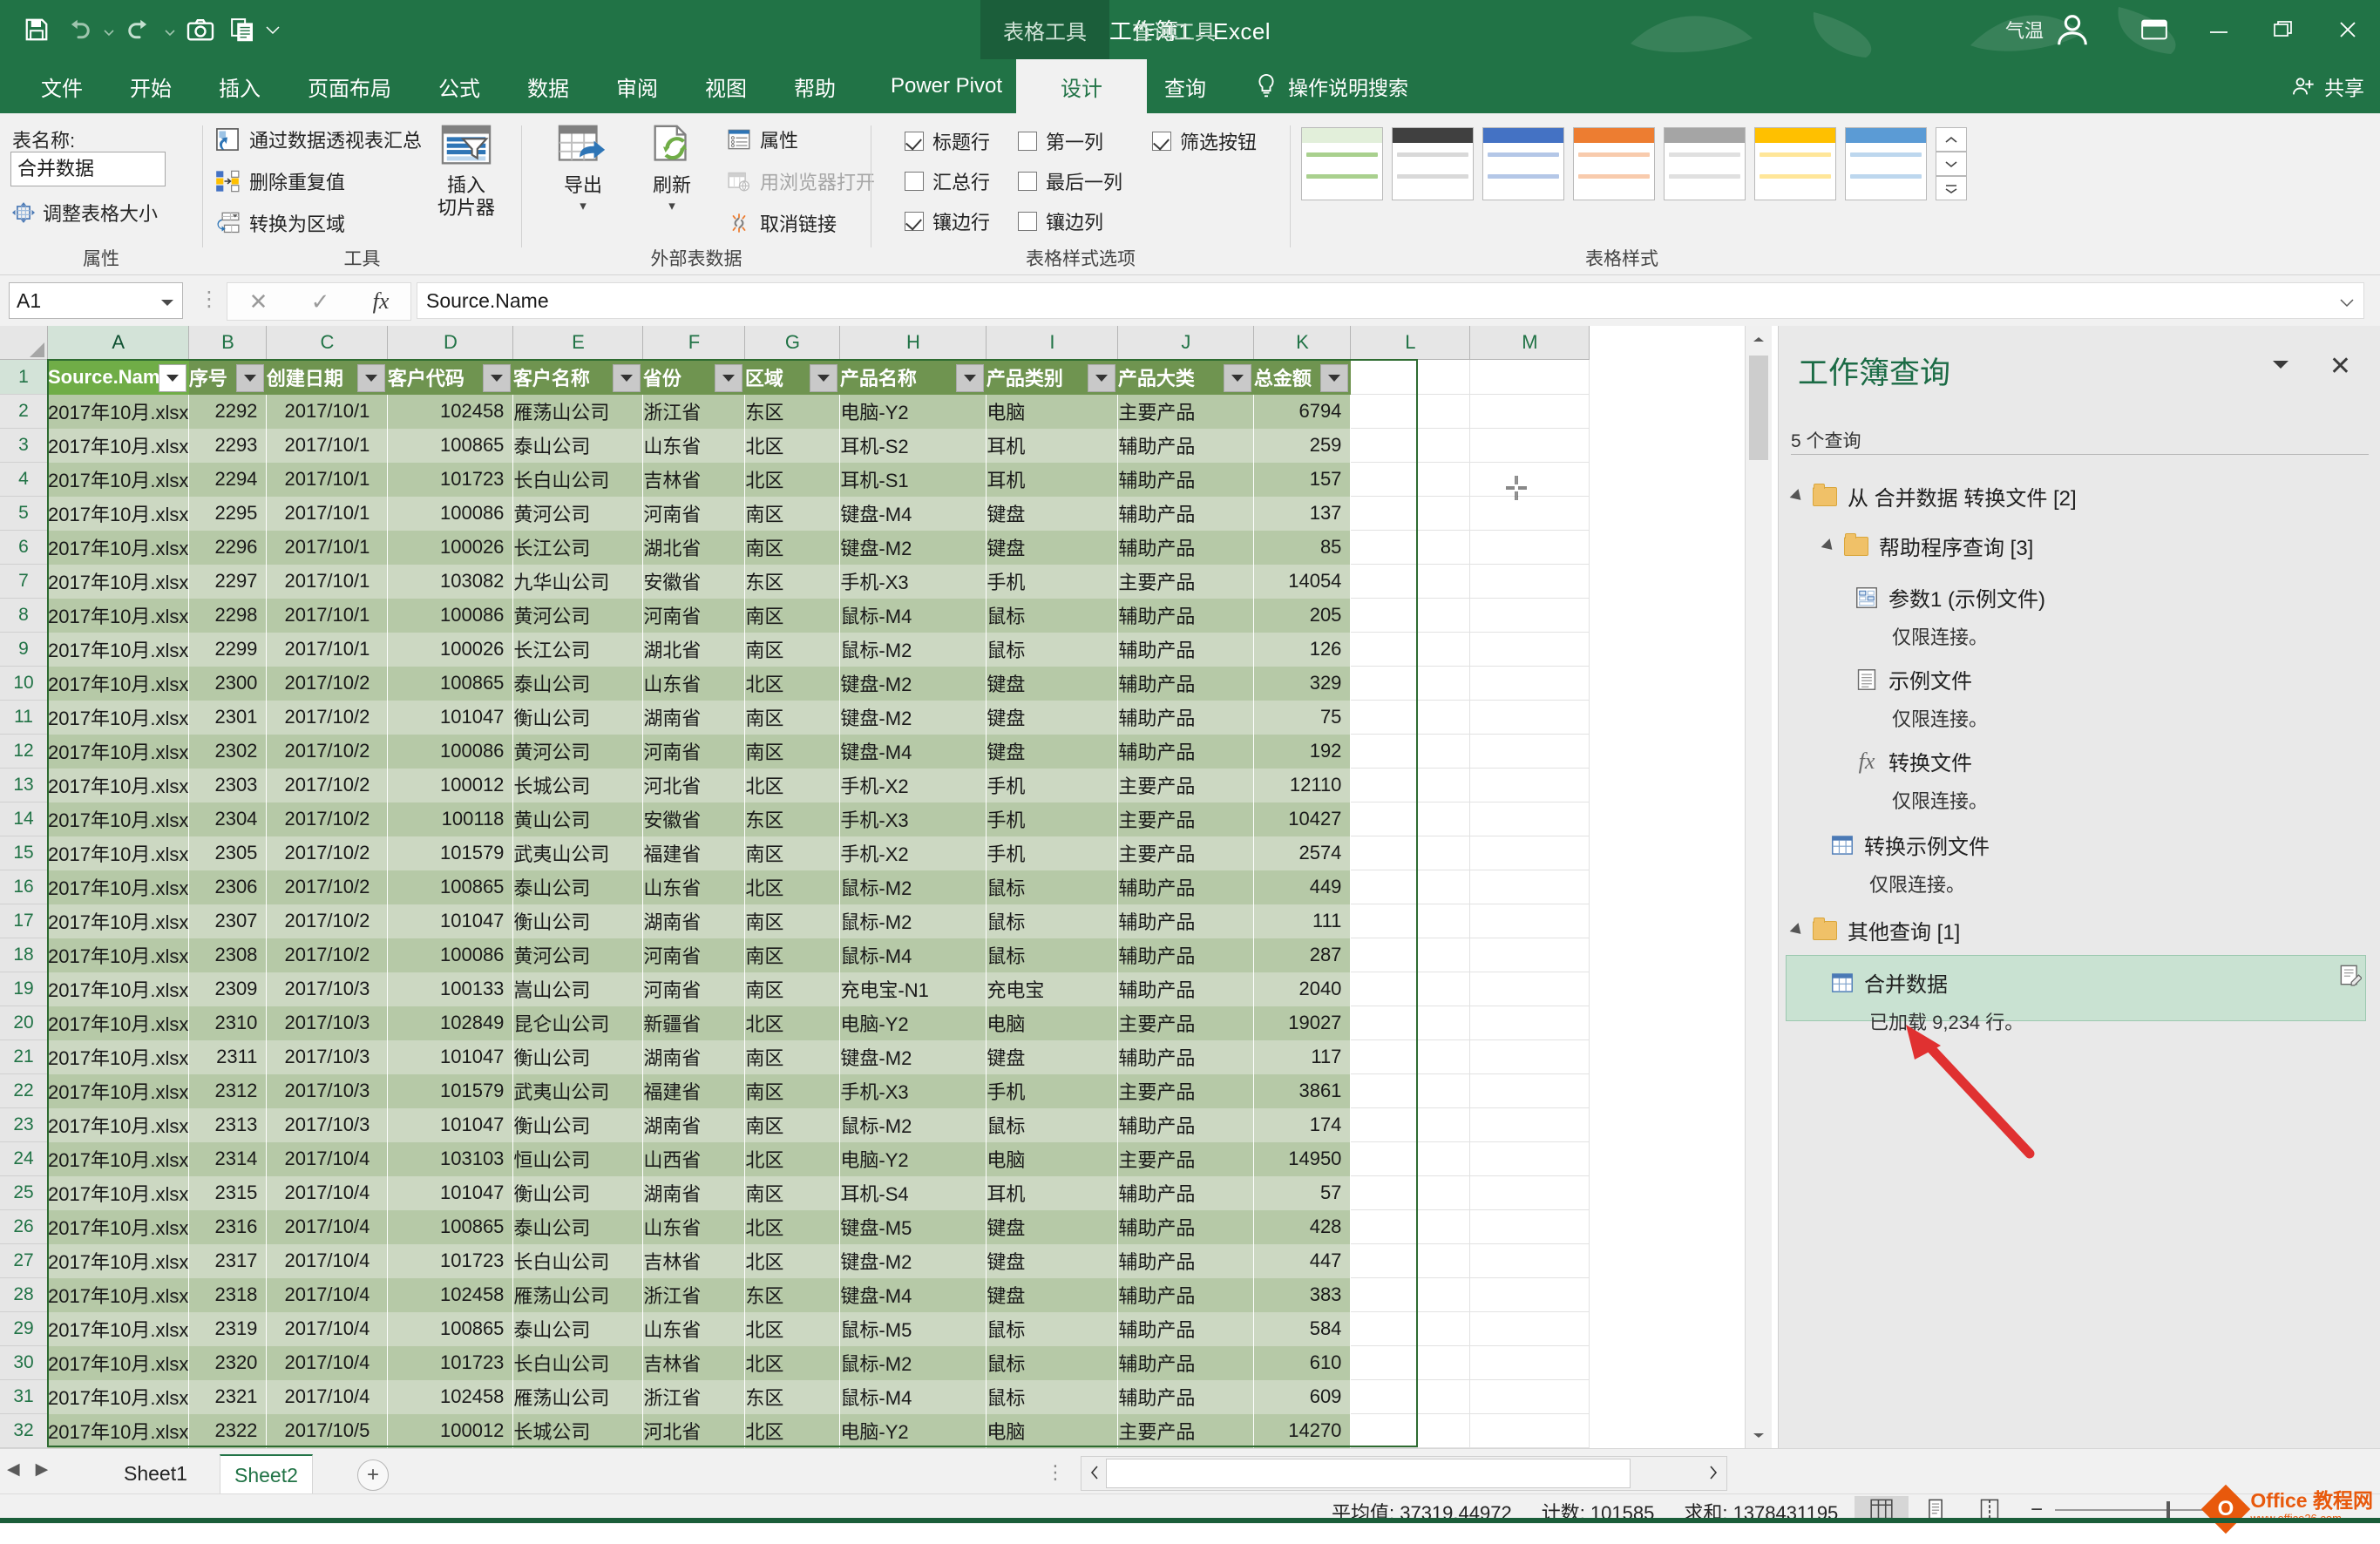 Image resolution: width=2380 pixels, height=1544 pixels. Describe the element at coordinates (450, 1430) in the screenshot. I see `grid-cell: 100012` at that location.